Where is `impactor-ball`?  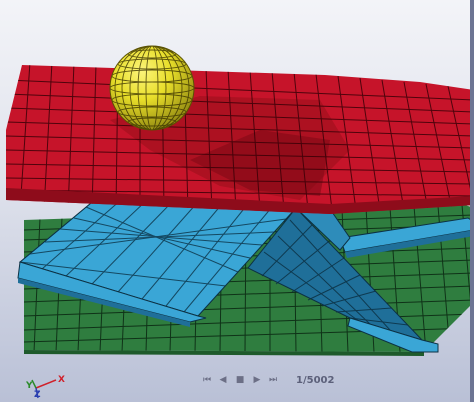
impactor-ball is located at coordinates (152, 88).